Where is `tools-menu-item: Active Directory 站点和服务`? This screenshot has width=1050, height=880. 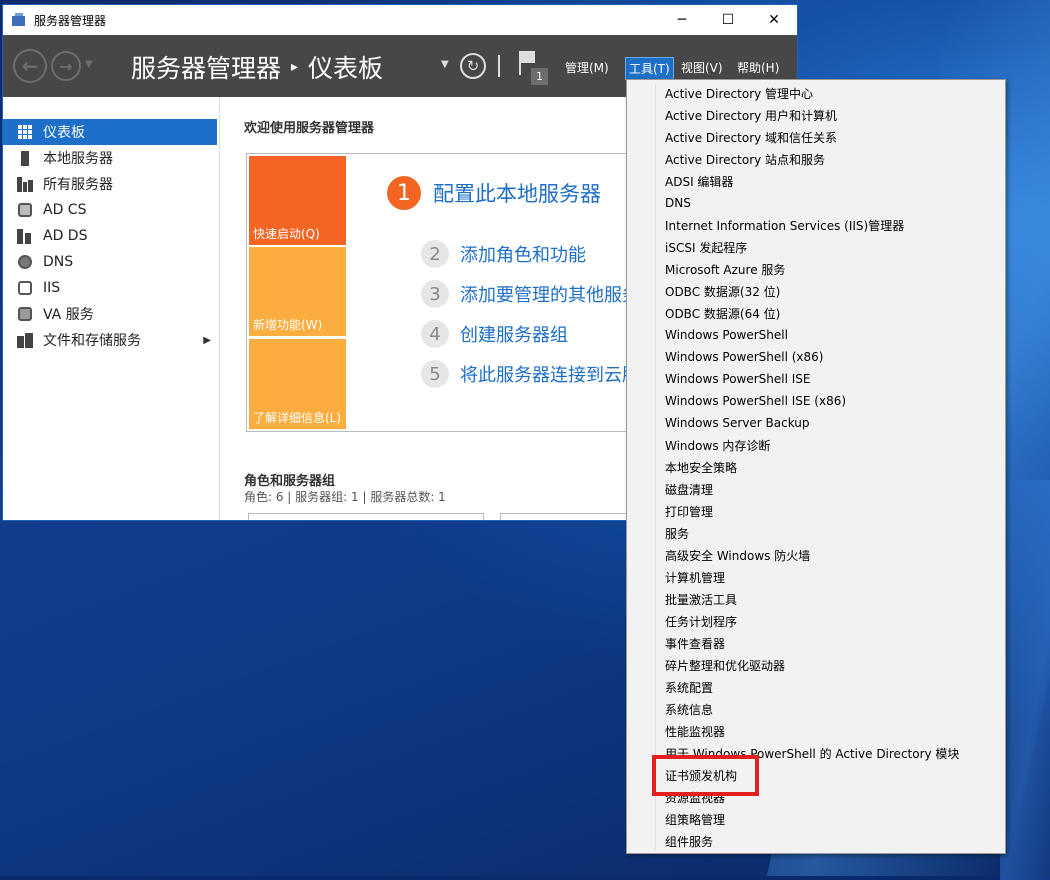 tools-menu-item: Active Directory 站点和服务 is located at coordinates (745, 159).